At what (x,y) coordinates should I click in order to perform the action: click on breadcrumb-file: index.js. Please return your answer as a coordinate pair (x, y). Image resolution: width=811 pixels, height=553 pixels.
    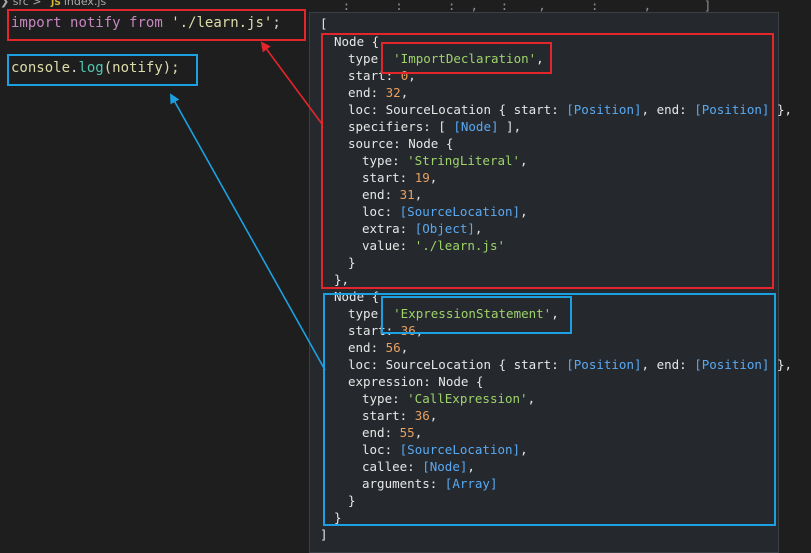
    Looking at the image, I should click on (85, 4).